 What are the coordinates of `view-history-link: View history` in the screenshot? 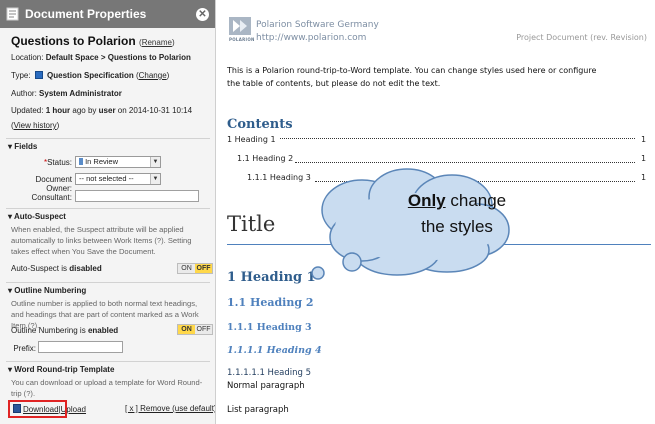 It's located at (35, 125).